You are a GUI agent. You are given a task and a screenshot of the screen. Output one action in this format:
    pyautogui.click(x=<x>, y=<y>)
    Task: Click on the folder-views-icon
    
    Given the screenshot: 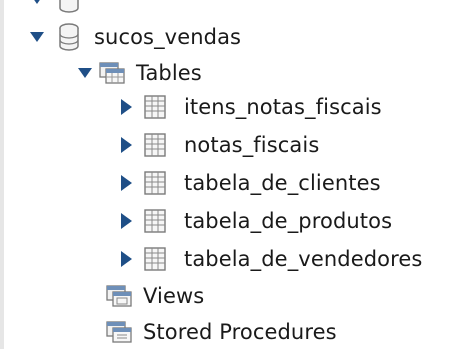 What is the action you would take?
    pyautogui.click(x=119, y=296)
    